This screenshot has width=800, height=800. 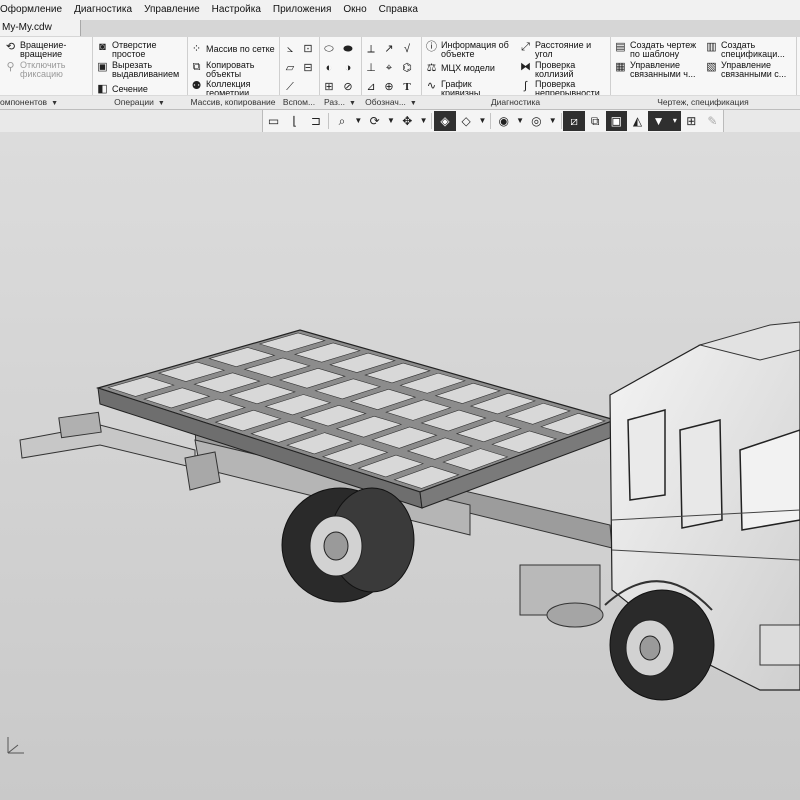 I want to click on unfix-button: ⚲ Отключить фиксацию, so click(x=34, y=70).